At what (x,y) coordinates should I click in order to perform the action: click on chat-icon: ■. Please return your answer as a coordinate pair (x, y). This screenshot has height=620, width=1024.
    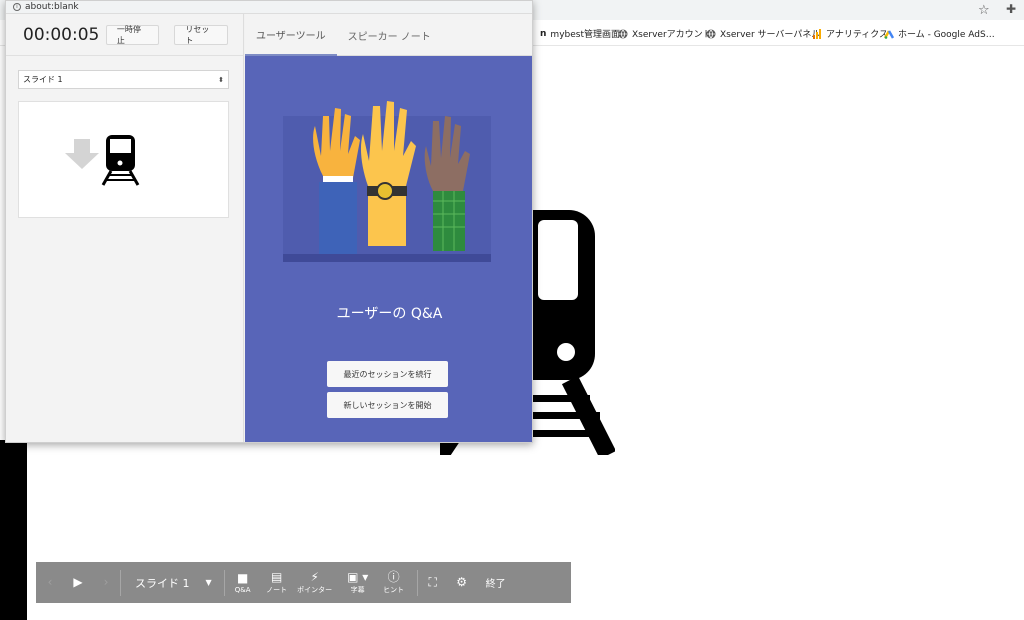
    Looking at the image, I should click on (242, 577).